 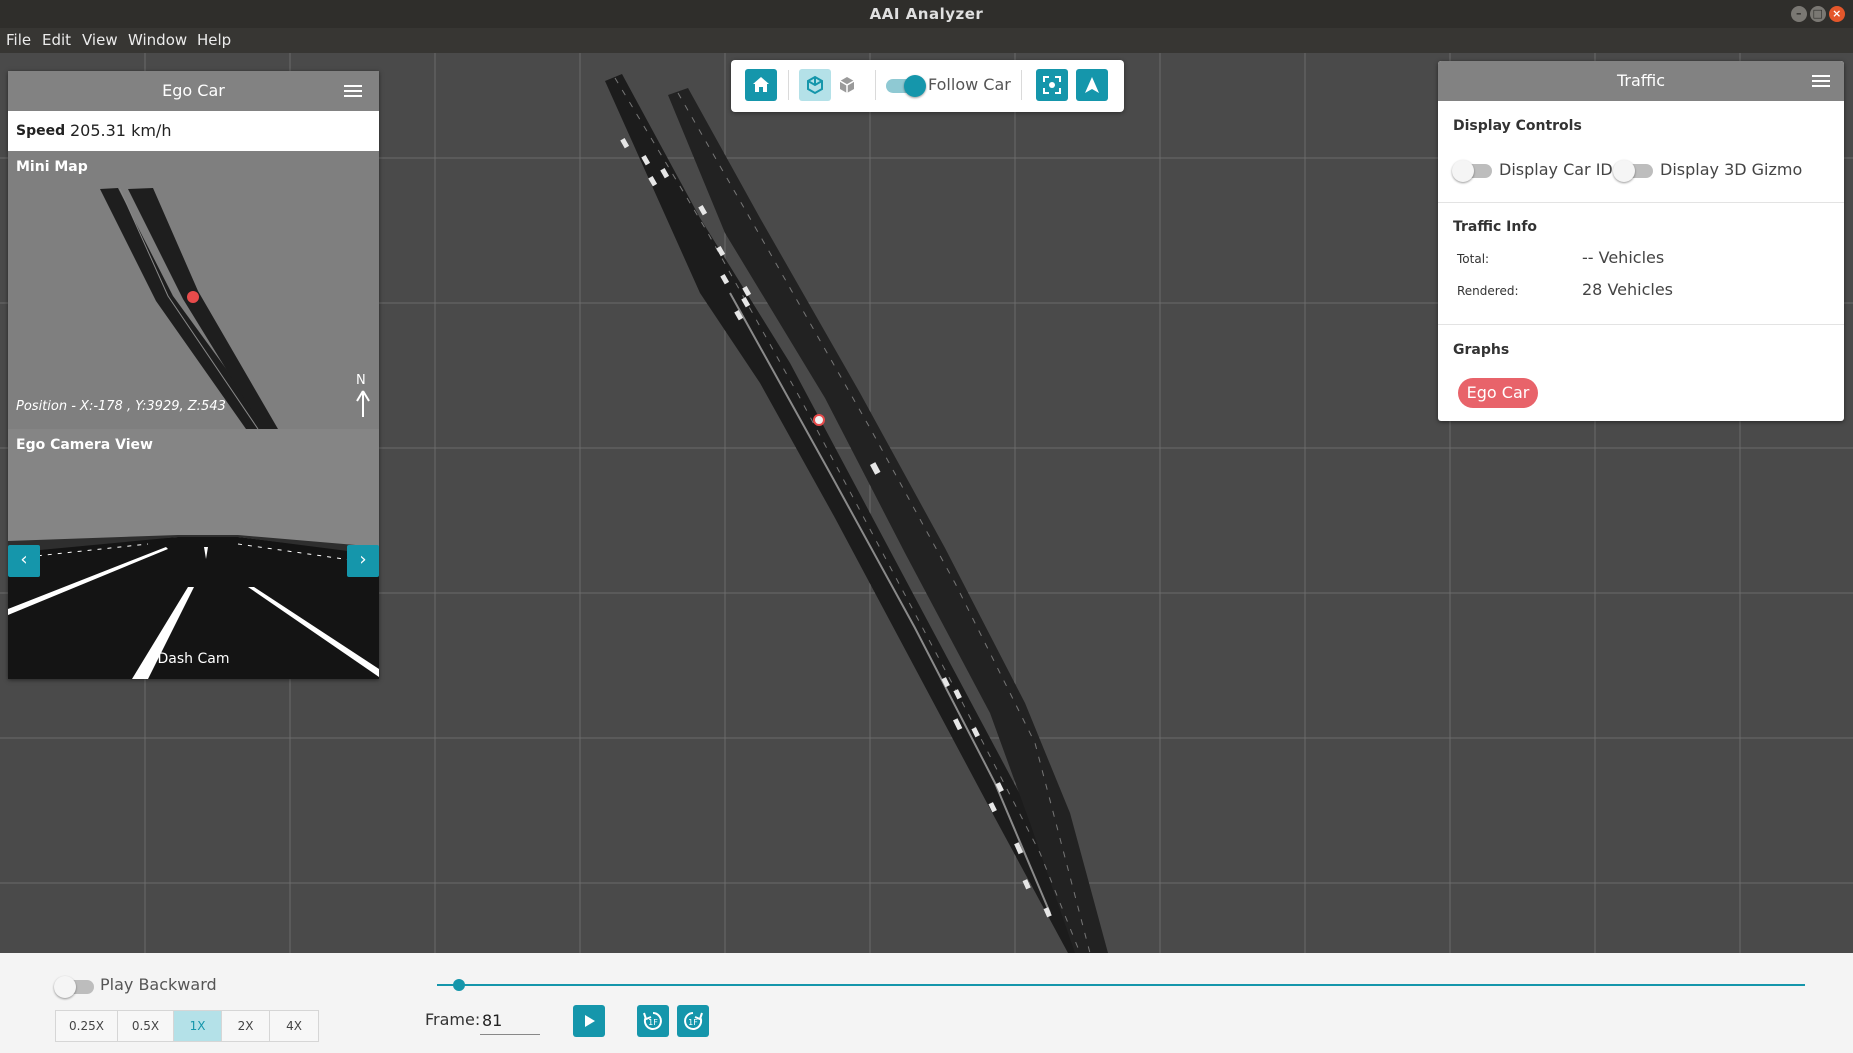 What do you see at coordinates (1481, 350) in the screenshot?
I see `graphs-title: Graphs` at bounding box center [1481, 350].